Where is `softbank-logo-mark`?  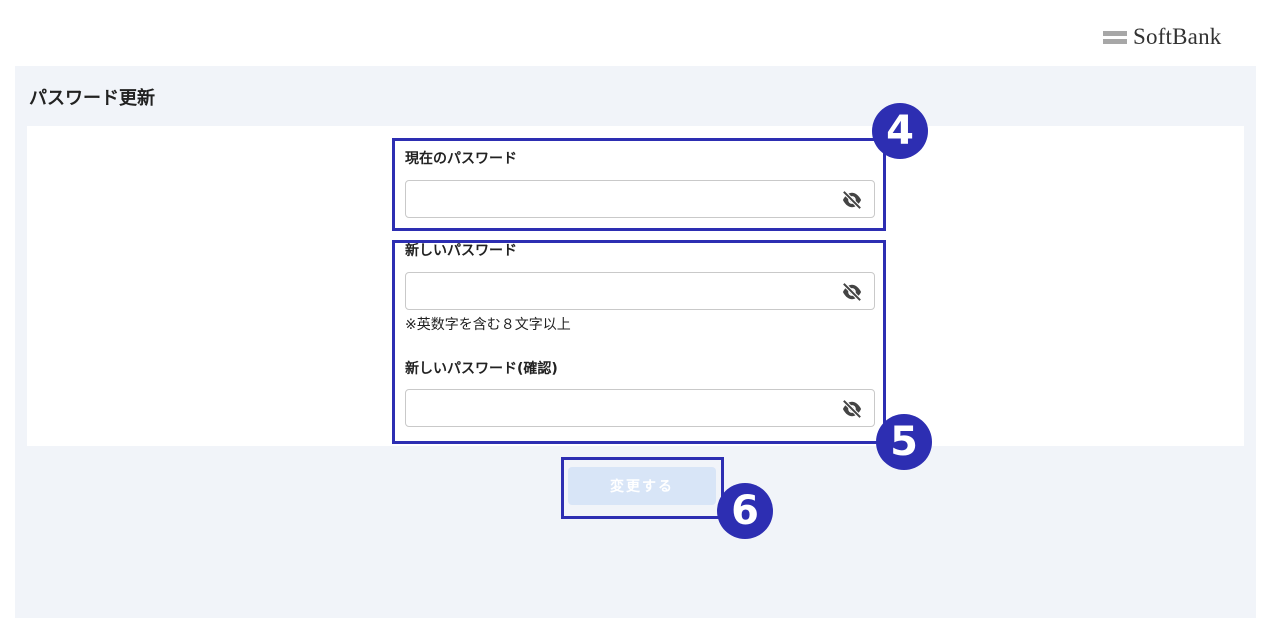 softbank-logo-mark is located at coordinates (1115, 37).